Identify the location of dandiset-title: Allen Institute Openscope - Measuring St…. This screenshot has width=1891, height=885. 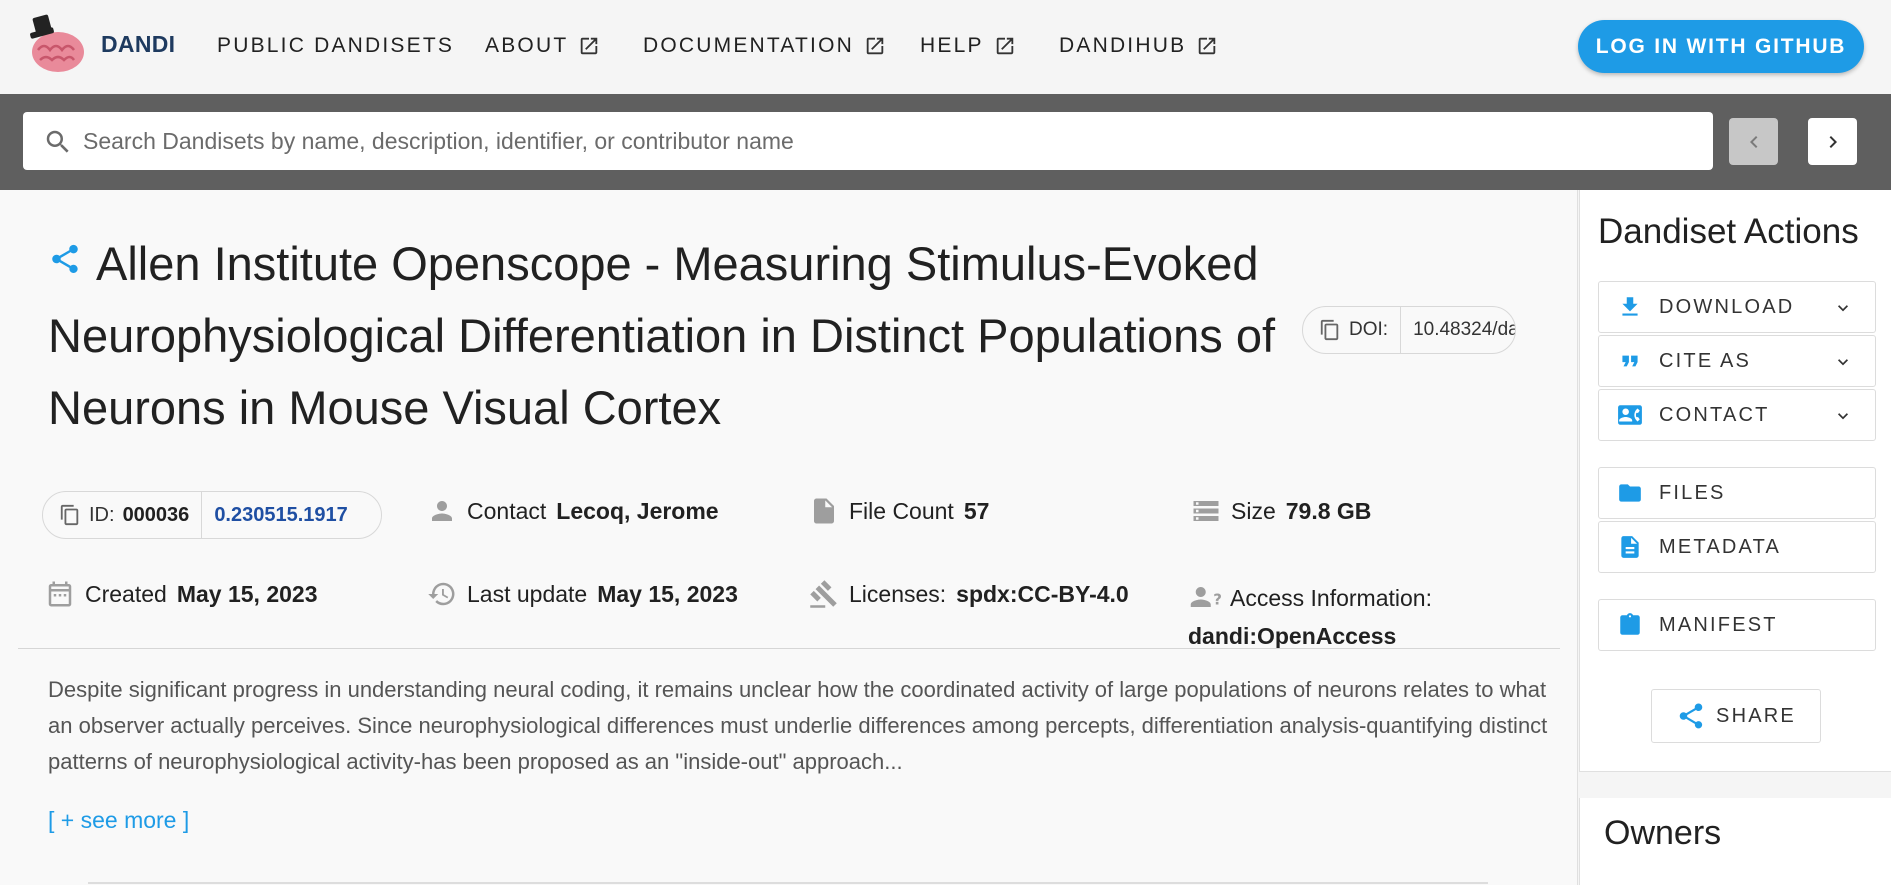
(662, 335).